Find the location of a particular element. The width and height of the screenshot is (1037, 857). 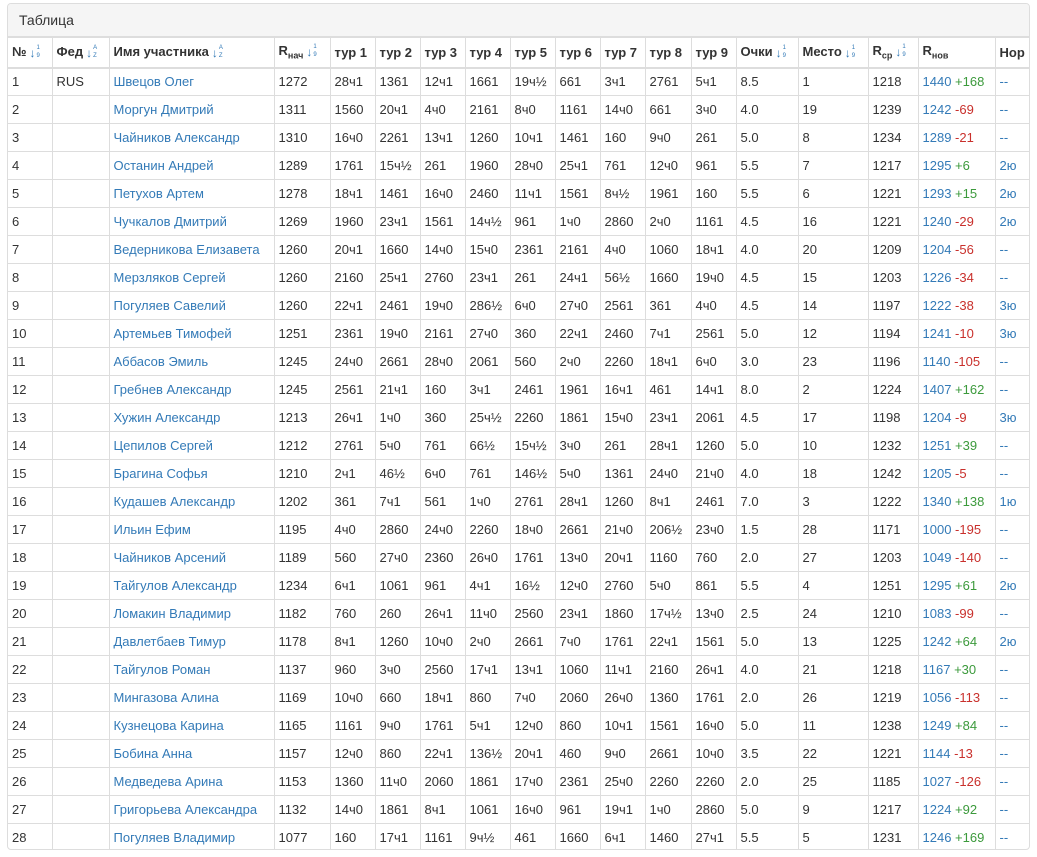

cell-player-name-link: Кудашев Александр is located at coordinates (175, 501).